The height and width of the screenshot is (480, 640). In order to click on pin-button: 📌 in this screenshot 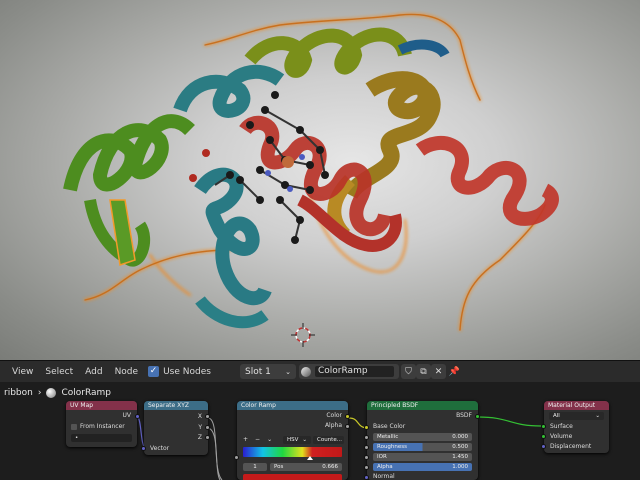, I will do `click(454, 371)`.